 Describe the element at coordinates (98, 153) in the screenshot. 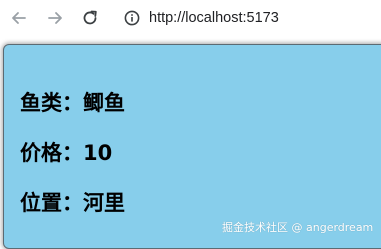

I see `price-value: 10` at that location.